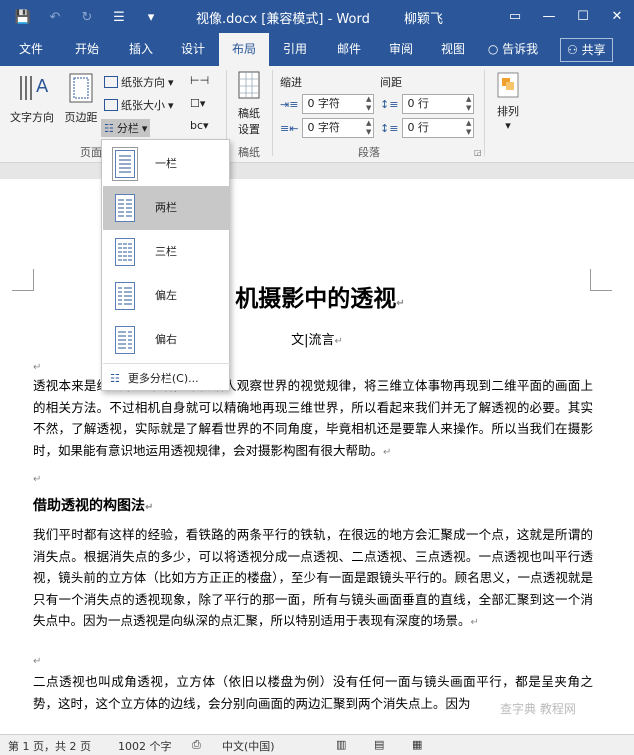  What do you see at coordinates (193, 49) in the screenshot?
I see `tab-design: 设计` at bounding box center [193, 49].